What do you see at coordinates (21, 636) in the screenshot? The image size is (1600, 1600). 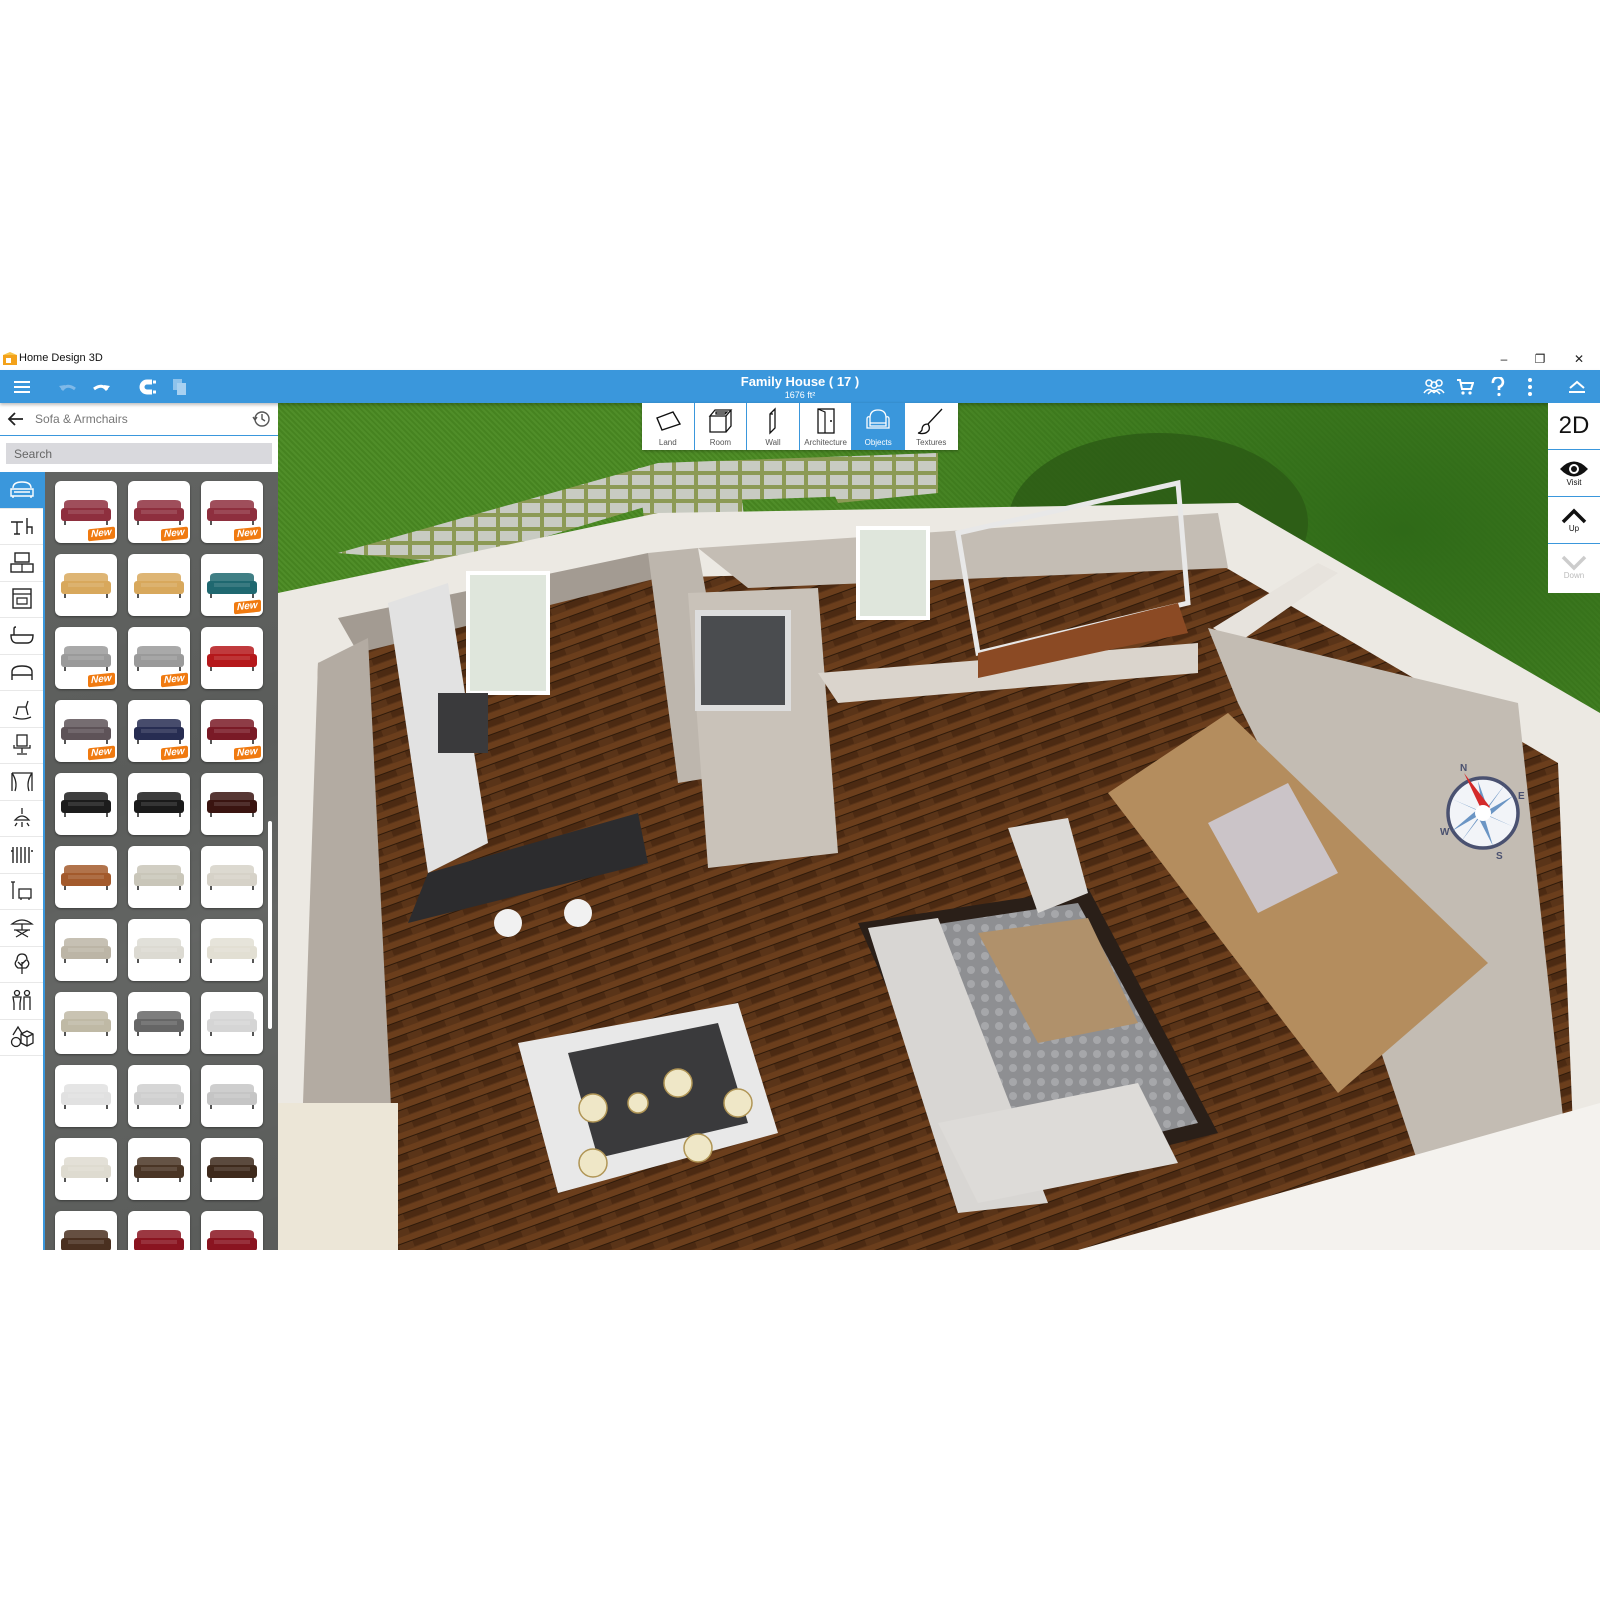 I see `category-bathroom` at bounding box center [21, 636].